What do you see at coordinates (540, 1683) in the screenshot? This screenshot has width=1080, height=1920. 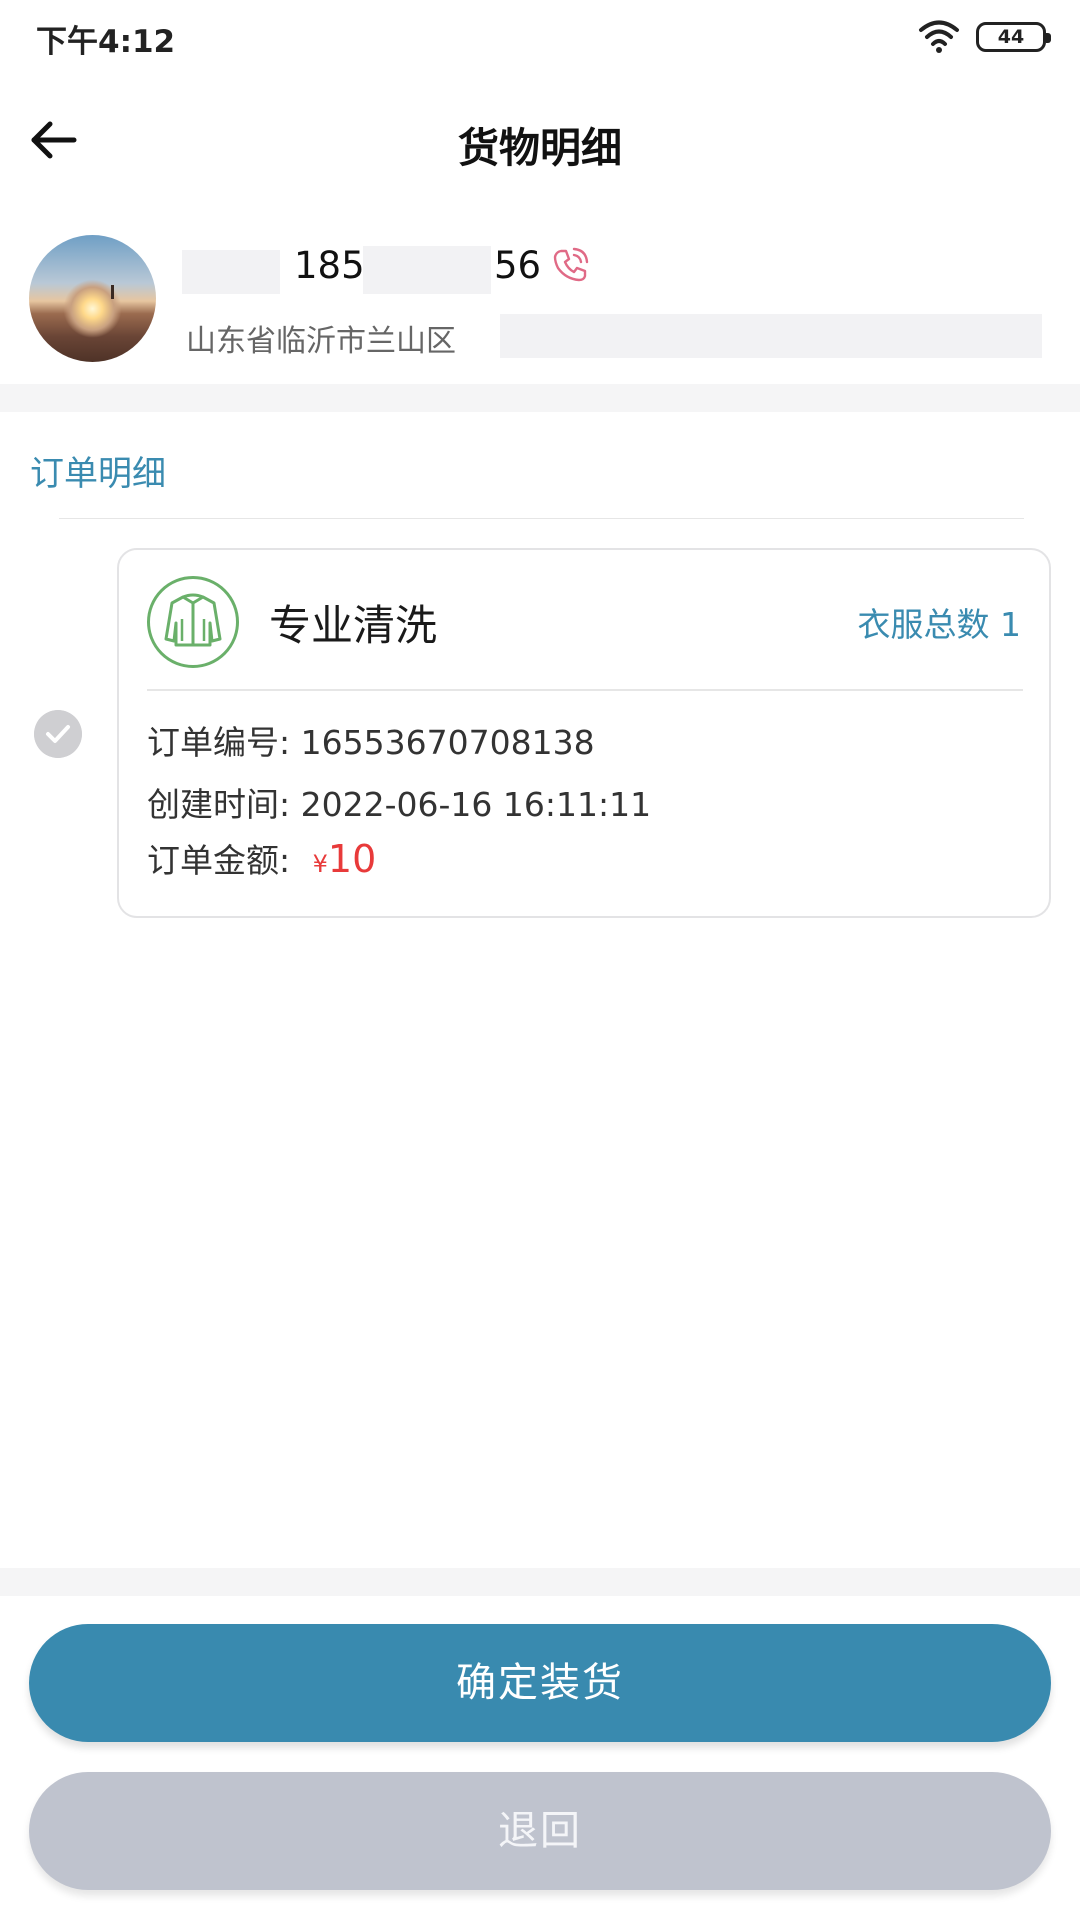 I see `confirm-loading-button: 确定装货` at bounding box center [540, 1683].